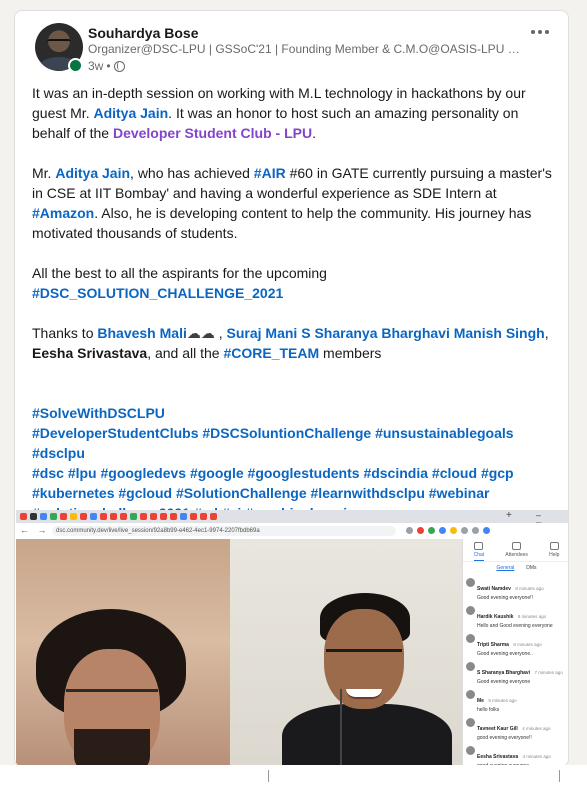 The height and width of the screenshot is (785, 587). Describe the element at coordinates (118, 516) in the screenshot. I see `tab-favicons` at that location.